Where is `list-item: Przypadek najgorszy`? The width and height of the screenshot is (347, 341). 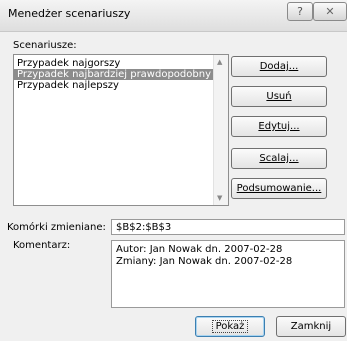
list-item: Przypadek najgorszy is located at coordinates (114, 63).